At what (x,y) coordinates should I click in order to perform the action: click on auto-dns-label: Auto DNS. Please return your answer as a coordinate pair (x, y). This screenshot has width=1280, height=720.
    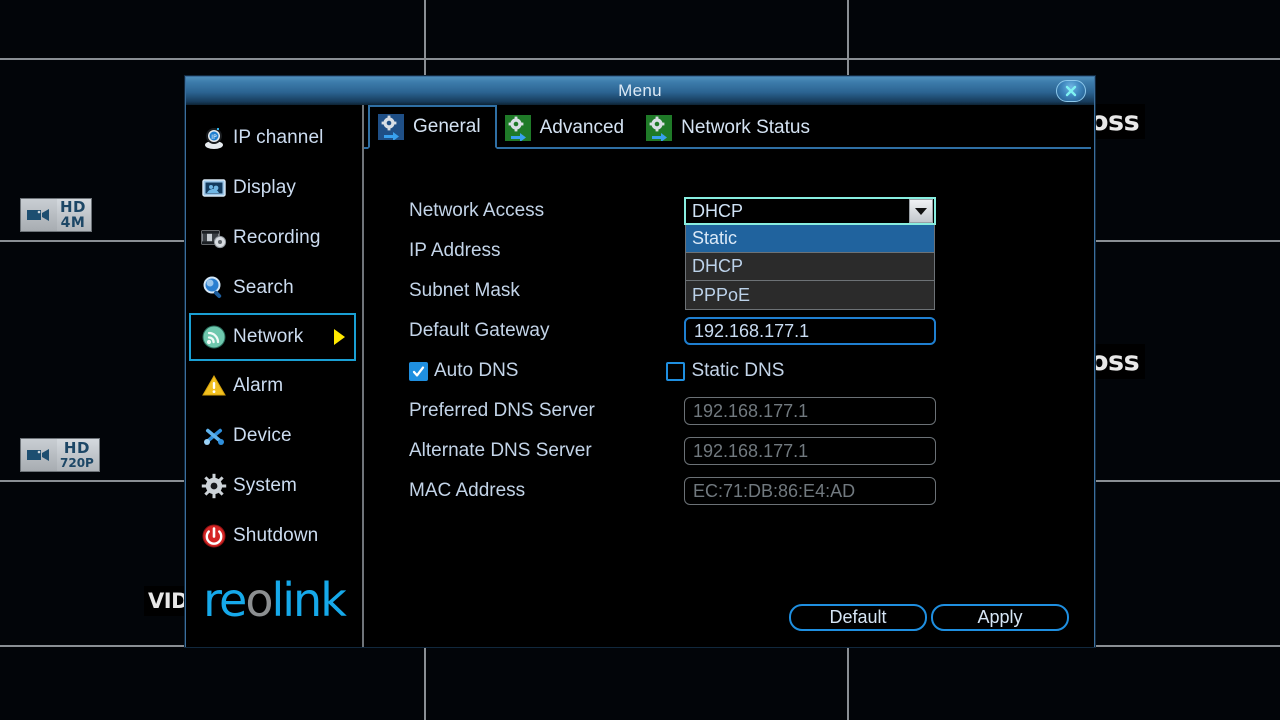
    Looking at the image, I should click on (476, 370).